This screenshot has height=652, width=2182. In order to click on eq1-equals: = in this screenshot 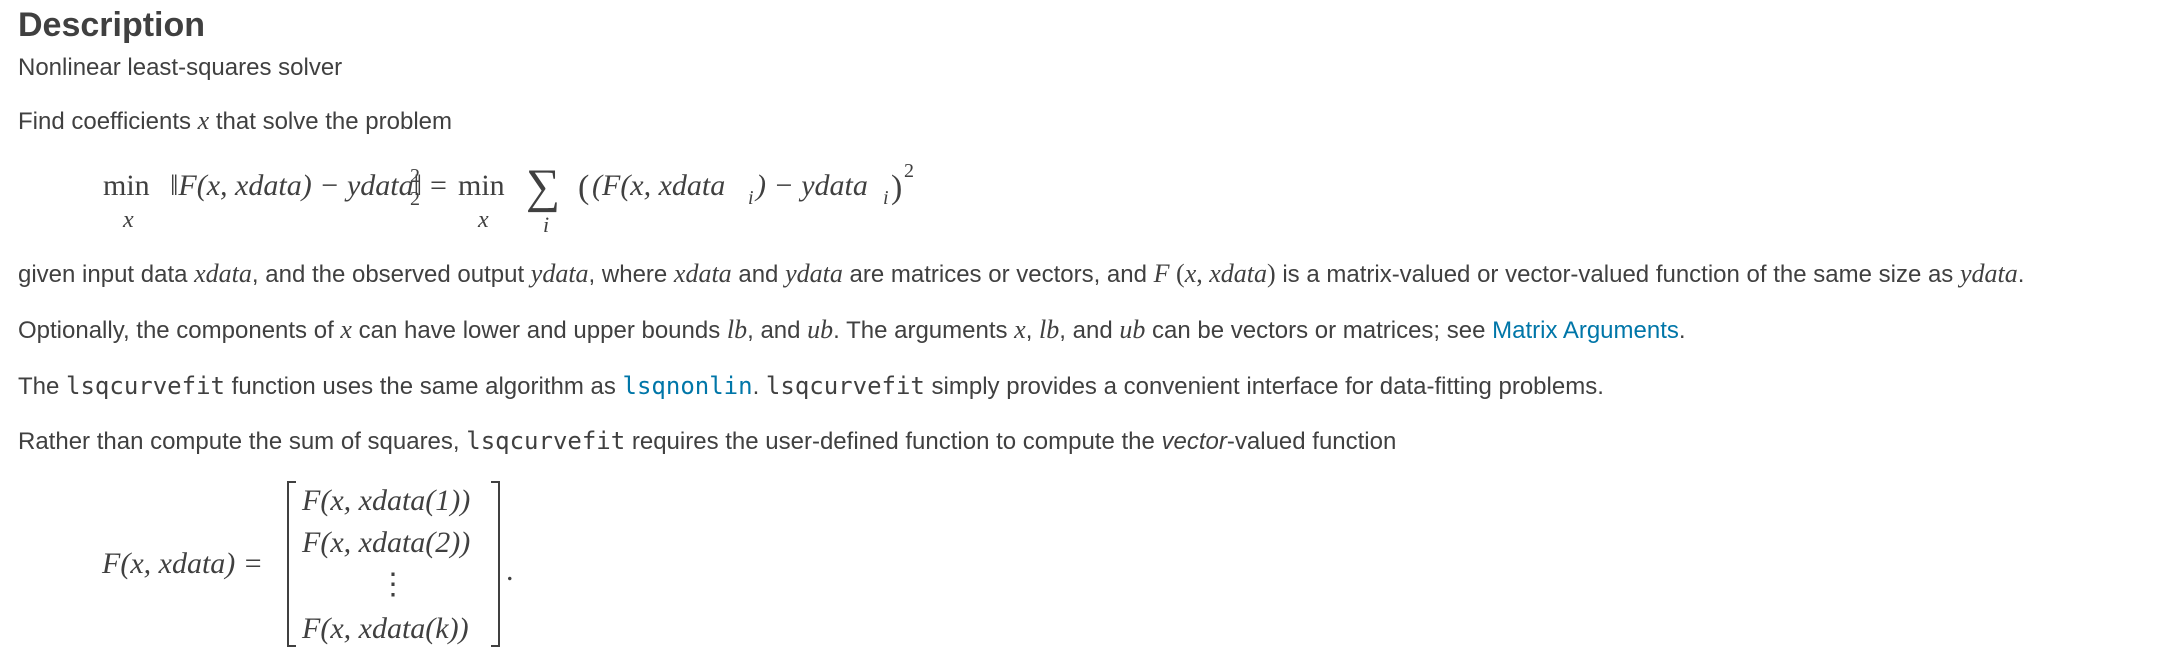, I will do `click(438, 185)`.